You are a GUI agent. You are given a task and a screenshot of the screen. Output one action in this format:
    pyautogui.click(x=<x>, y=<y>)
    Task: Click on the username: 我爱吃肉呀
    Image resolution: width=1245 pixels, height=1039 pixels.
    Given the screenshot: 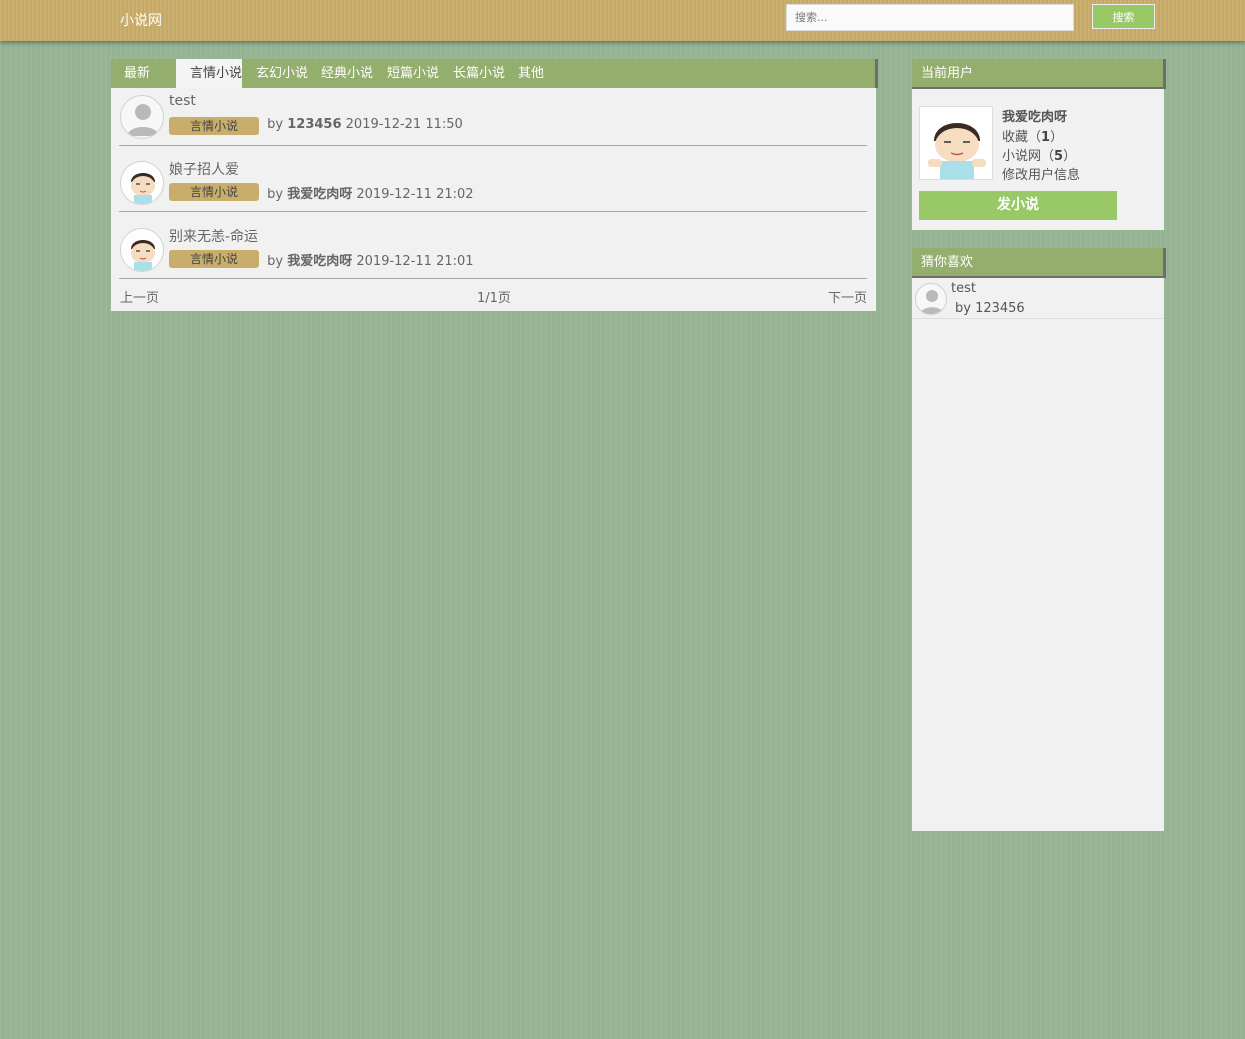 What is the action you would take?
    pyautogui.click(x=1034, y=115)
    